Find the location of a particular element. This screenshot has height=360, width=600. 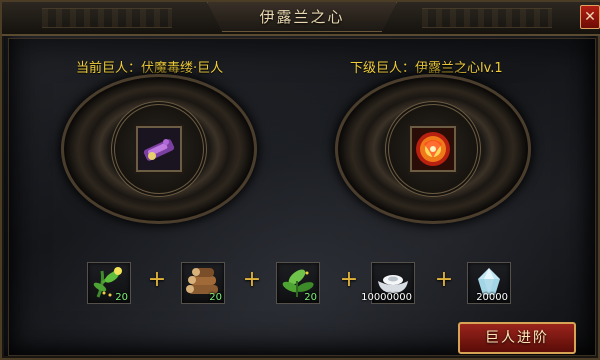

material-slot-leaves: 20 is located at coordinates (298, 283).